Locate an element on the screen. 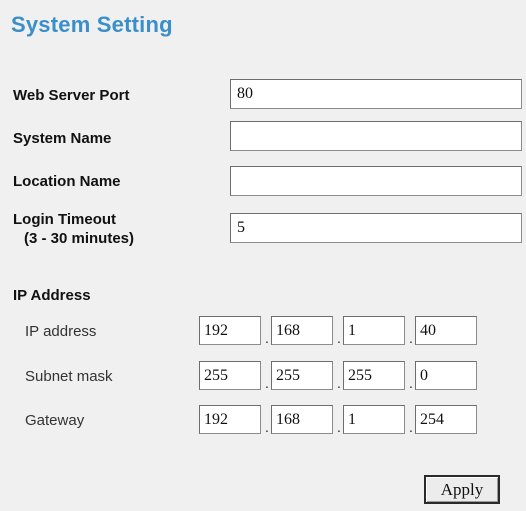 This screenshot has height=511, width=526. login-timeout-label: Login Timeout (3 - 30 minutes) is located at coordinates (73, 229).